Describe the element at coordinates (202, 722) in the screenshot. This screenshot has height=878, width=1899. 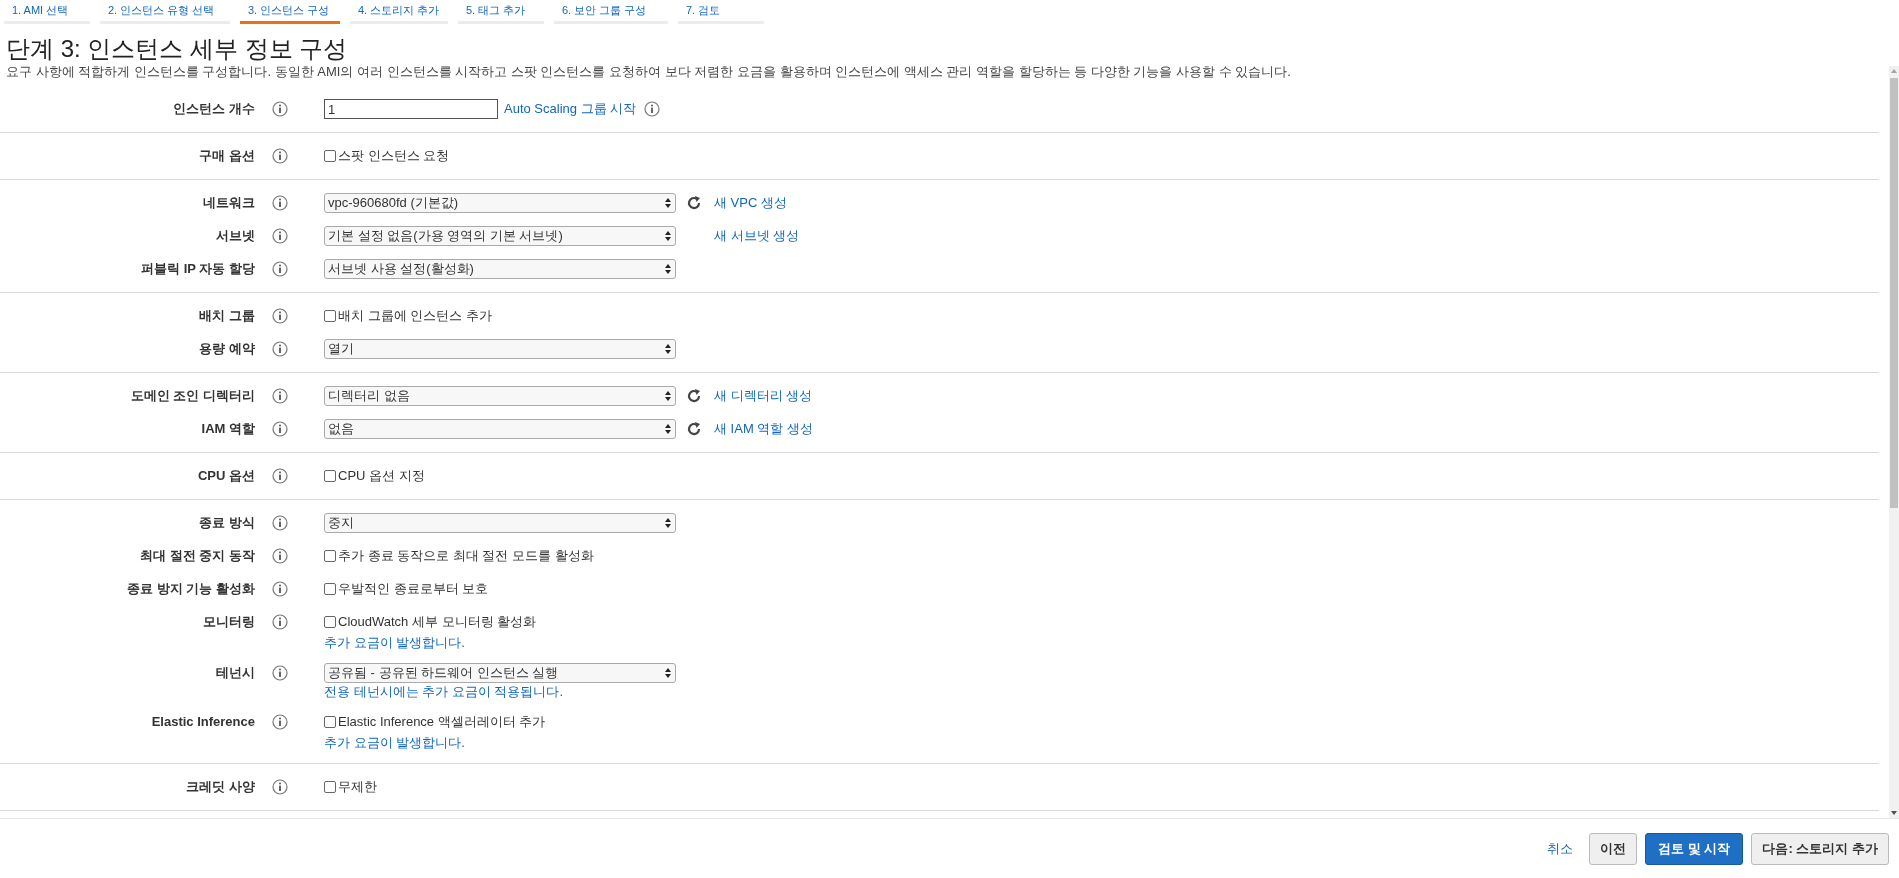
I see `field-label: Elastic Inference` at that location.